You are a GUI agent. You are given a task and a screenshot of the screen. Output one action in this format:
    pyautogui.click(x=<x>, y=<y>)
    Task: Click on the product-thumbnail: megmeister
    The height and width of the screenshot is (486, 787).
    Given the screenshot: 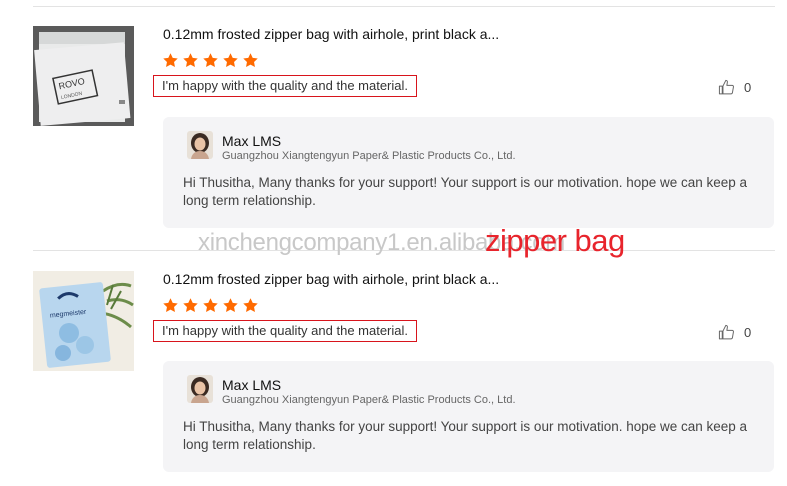 What is the action you would take?
    pyautogui.click(x=83, y=321)
    